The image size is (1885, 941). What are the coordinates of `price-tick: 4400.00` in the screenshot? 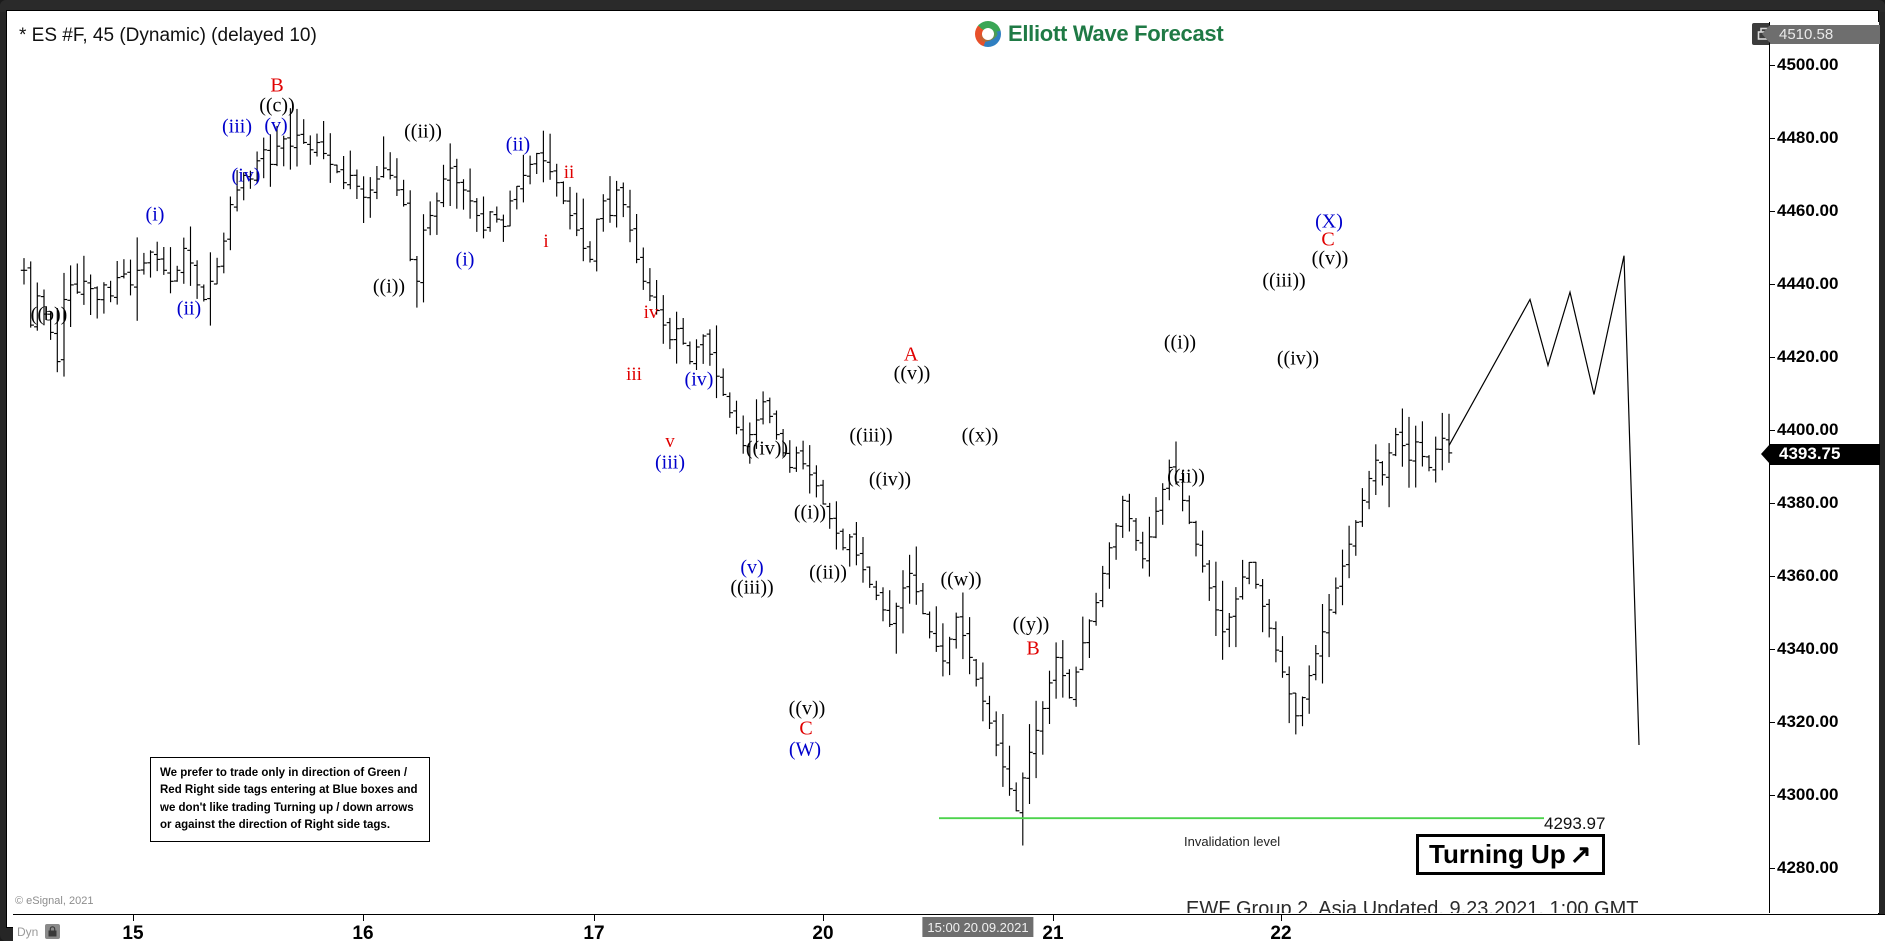 It's located at (1804, 430).